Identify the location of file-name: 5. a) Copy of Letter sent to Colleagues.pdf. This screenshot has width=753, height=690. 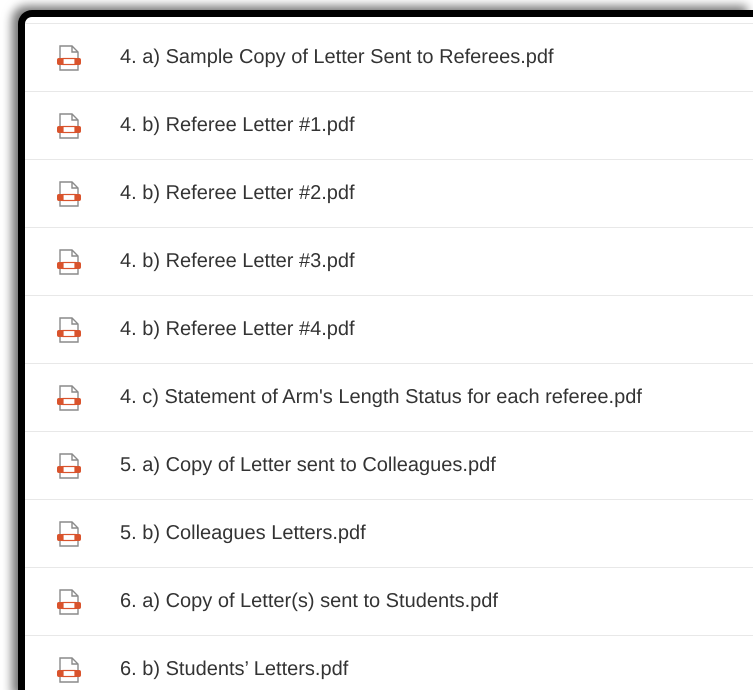
(308, 465).